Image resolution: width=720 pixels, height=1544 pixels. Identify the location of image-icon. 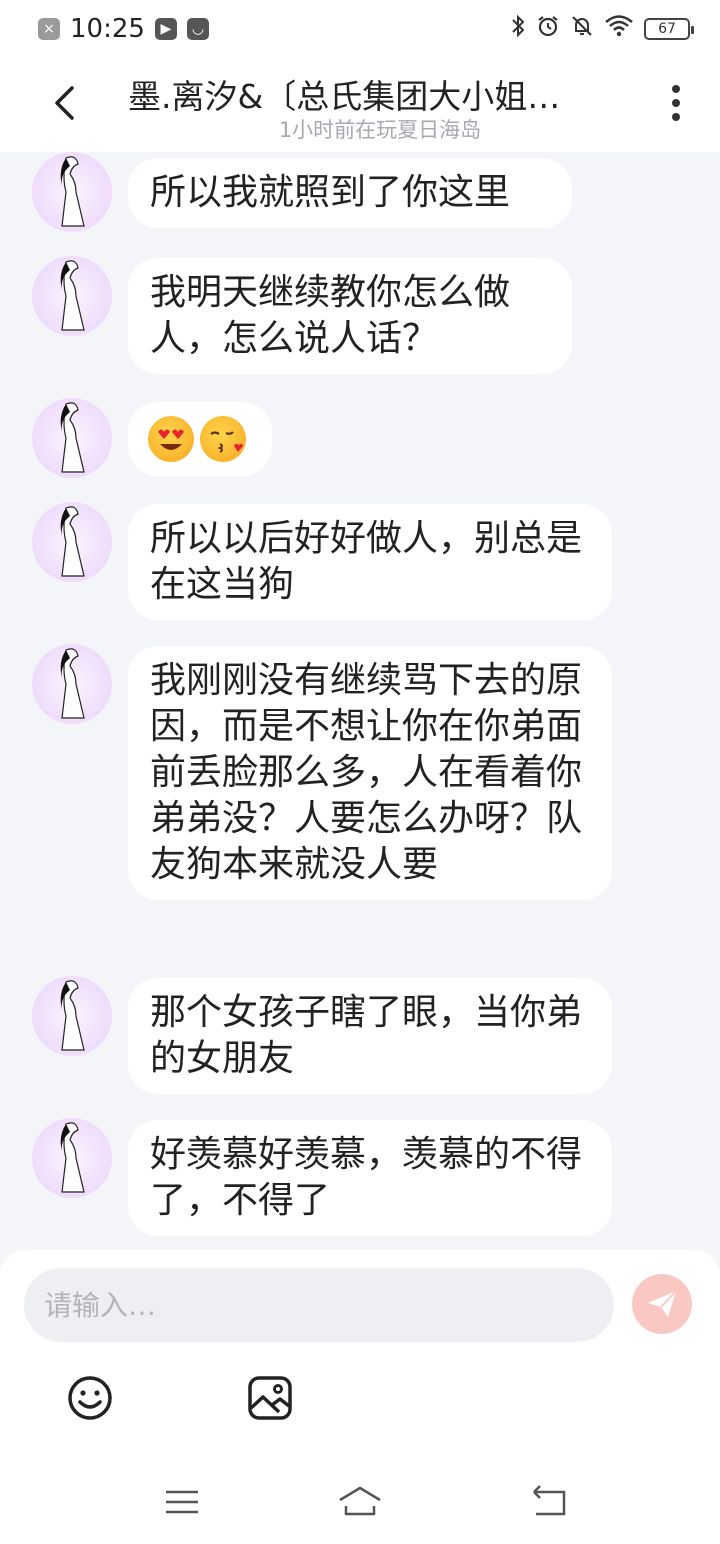
(270, 1398).